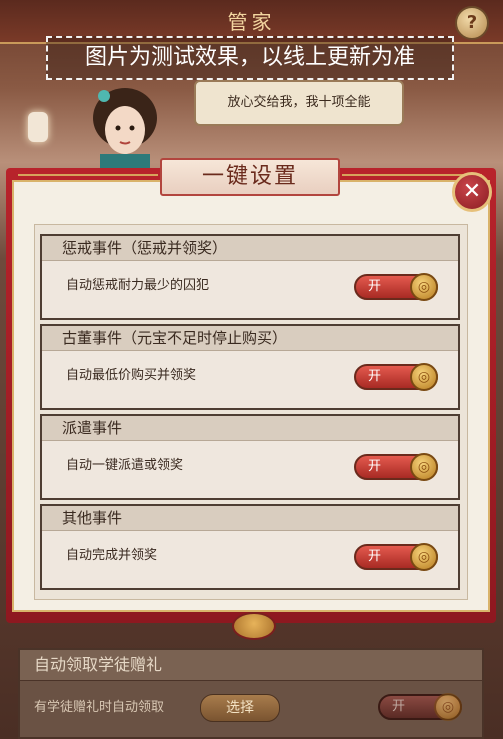 Image resolution: width=503 pixels, height=739 pixels. I want to click on section-header: 惩戒事件（惩戒并领奖）, so click(250, 248).